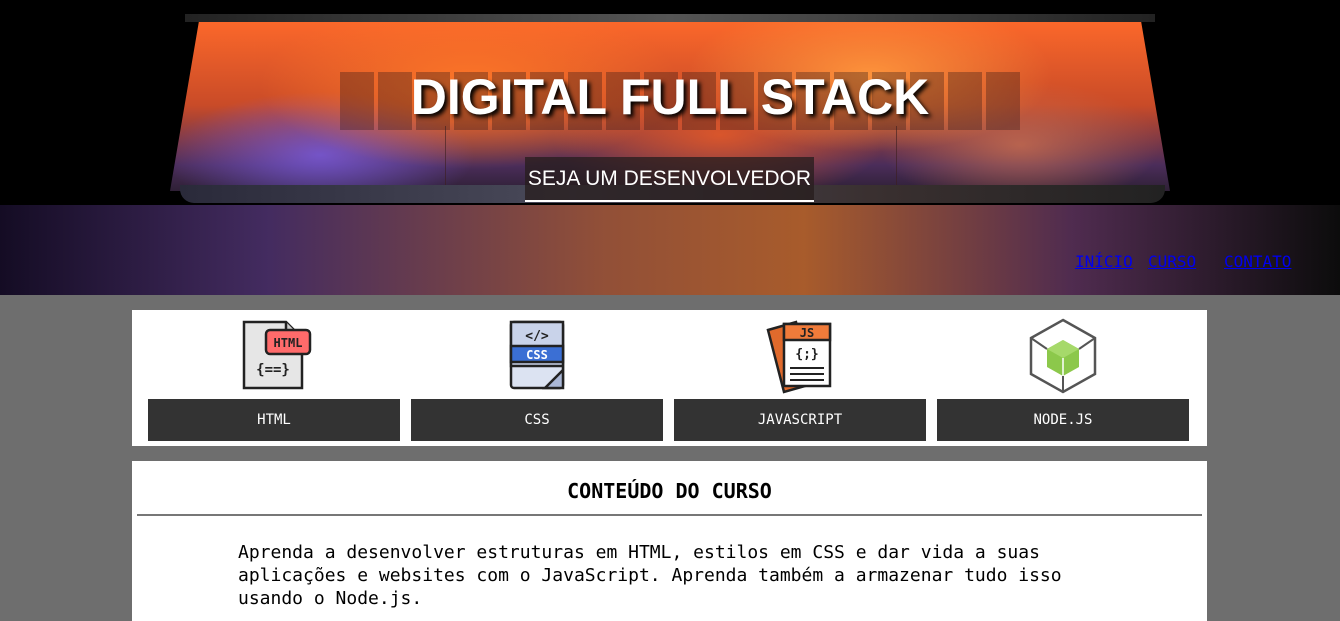 The width and height of the screenshot is (1340, 621). Describe the element at coordinates (288, 343) in the screenshot. I see `svg-text: HTML` at that location.